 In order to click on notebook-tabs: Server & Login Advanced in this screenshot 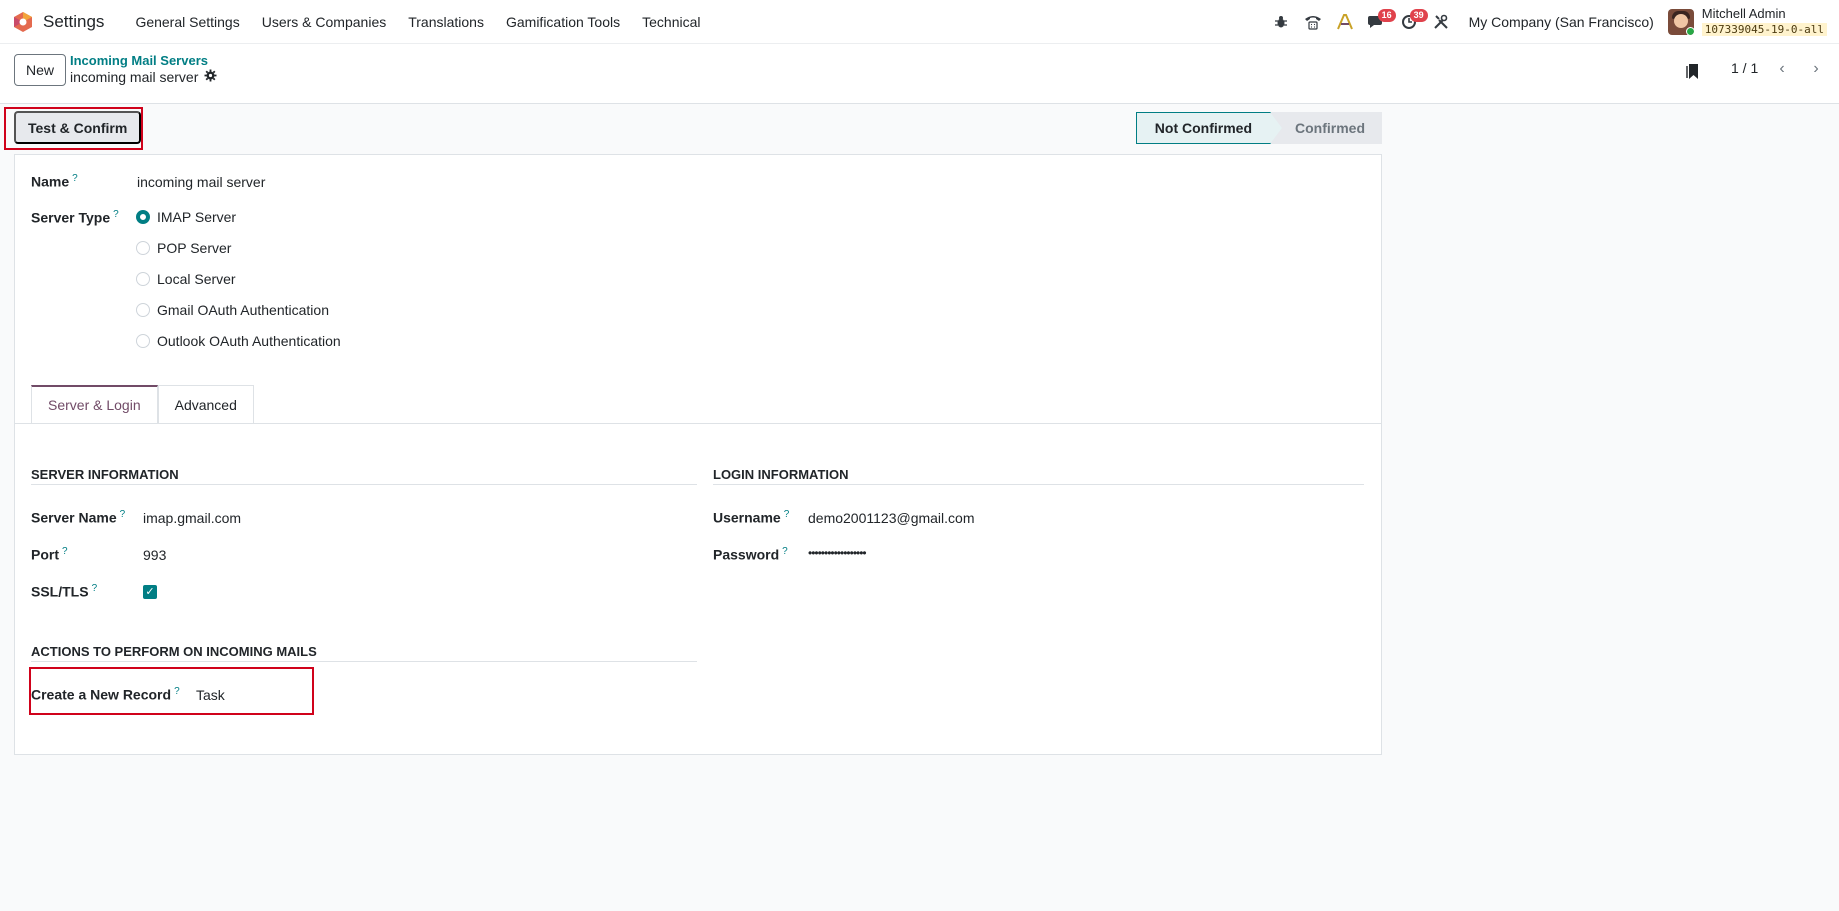, I will do `click(142, 404)`.